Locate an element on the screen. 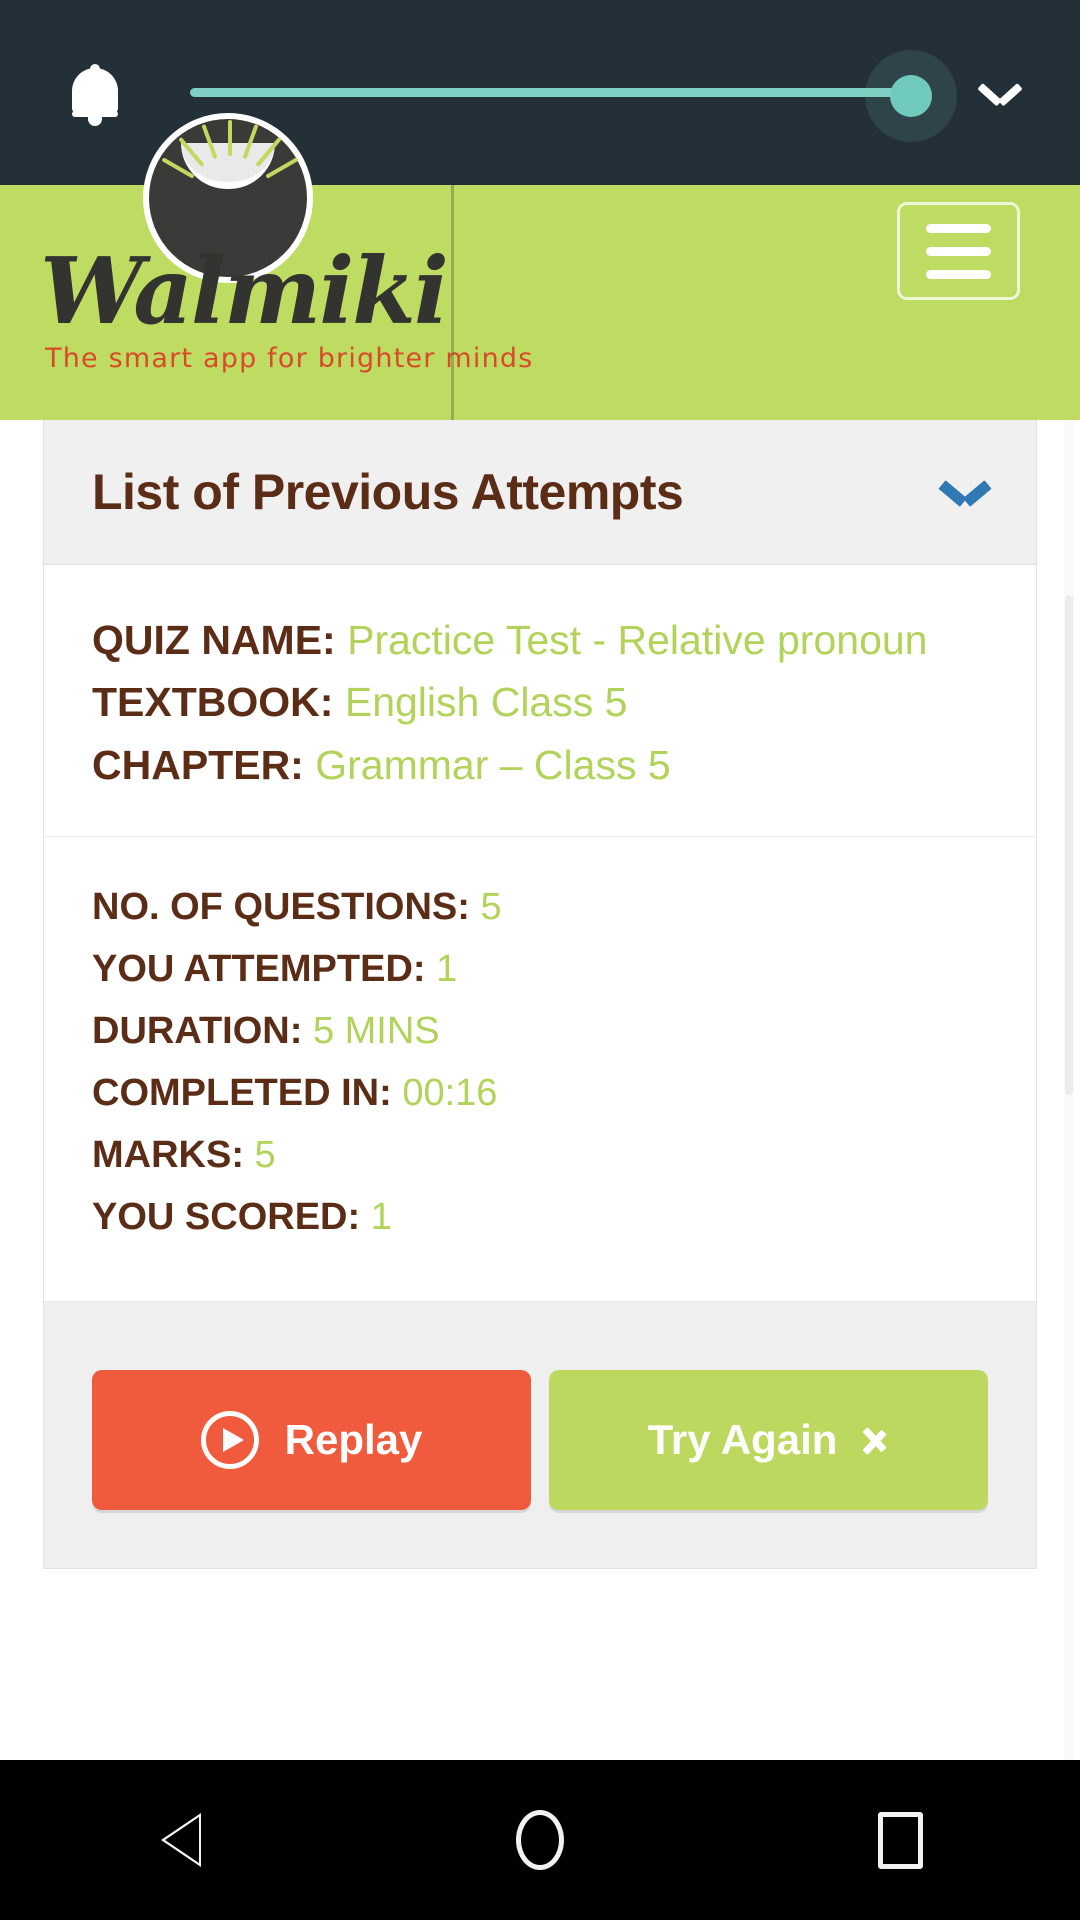  play-circle-icon is located at coordinates (229, 1439).